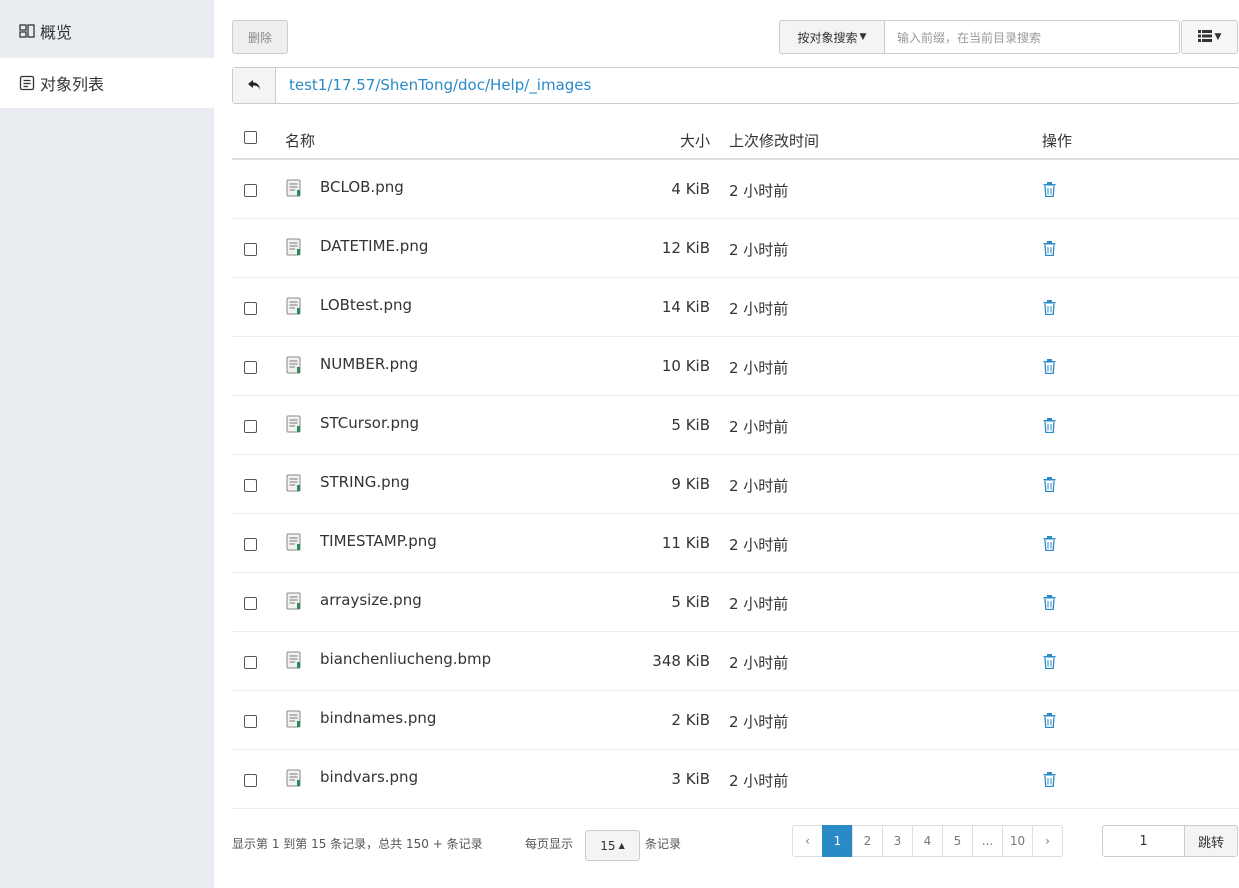 This screenshot has height=888, width=1239. I want to click on file-name: STCursor.png, so click(369, 423).